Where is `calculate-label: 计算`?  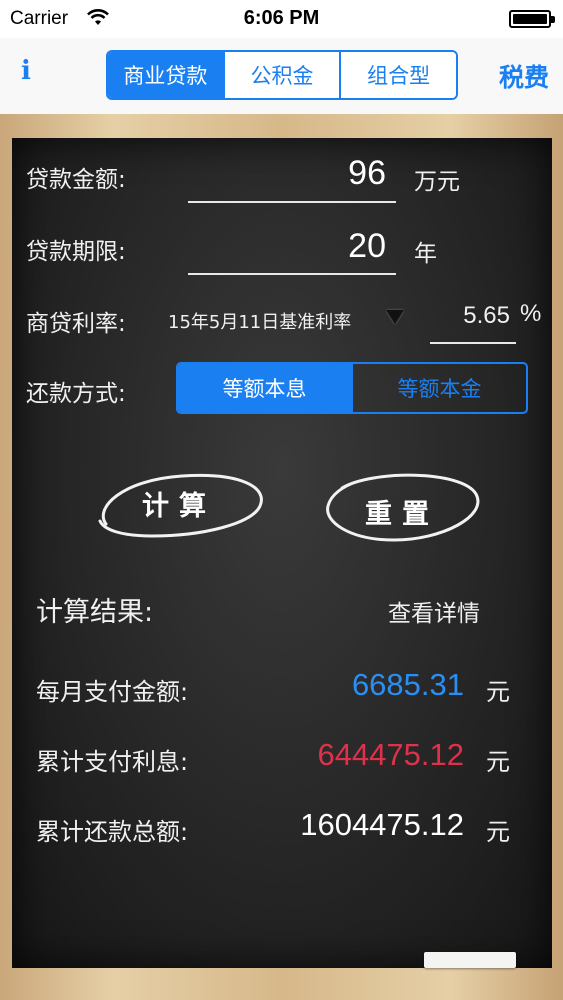 calculate-label: 计算 is located at coordinates (179, 506).